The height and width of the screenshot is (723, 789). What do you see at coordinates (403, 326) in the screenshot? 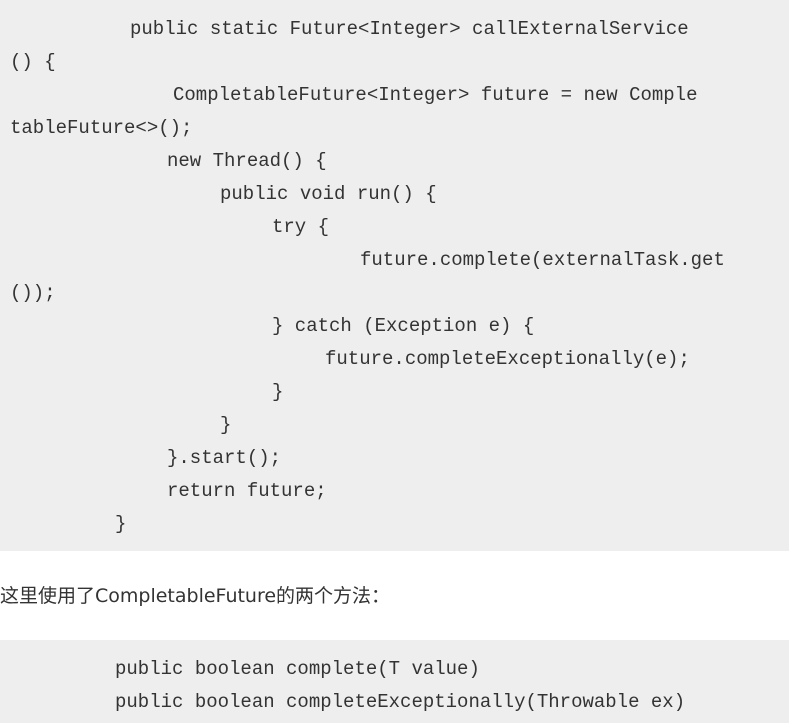
I see `code-line: } catch (Exception e) {` at bounding box center [403, 326].